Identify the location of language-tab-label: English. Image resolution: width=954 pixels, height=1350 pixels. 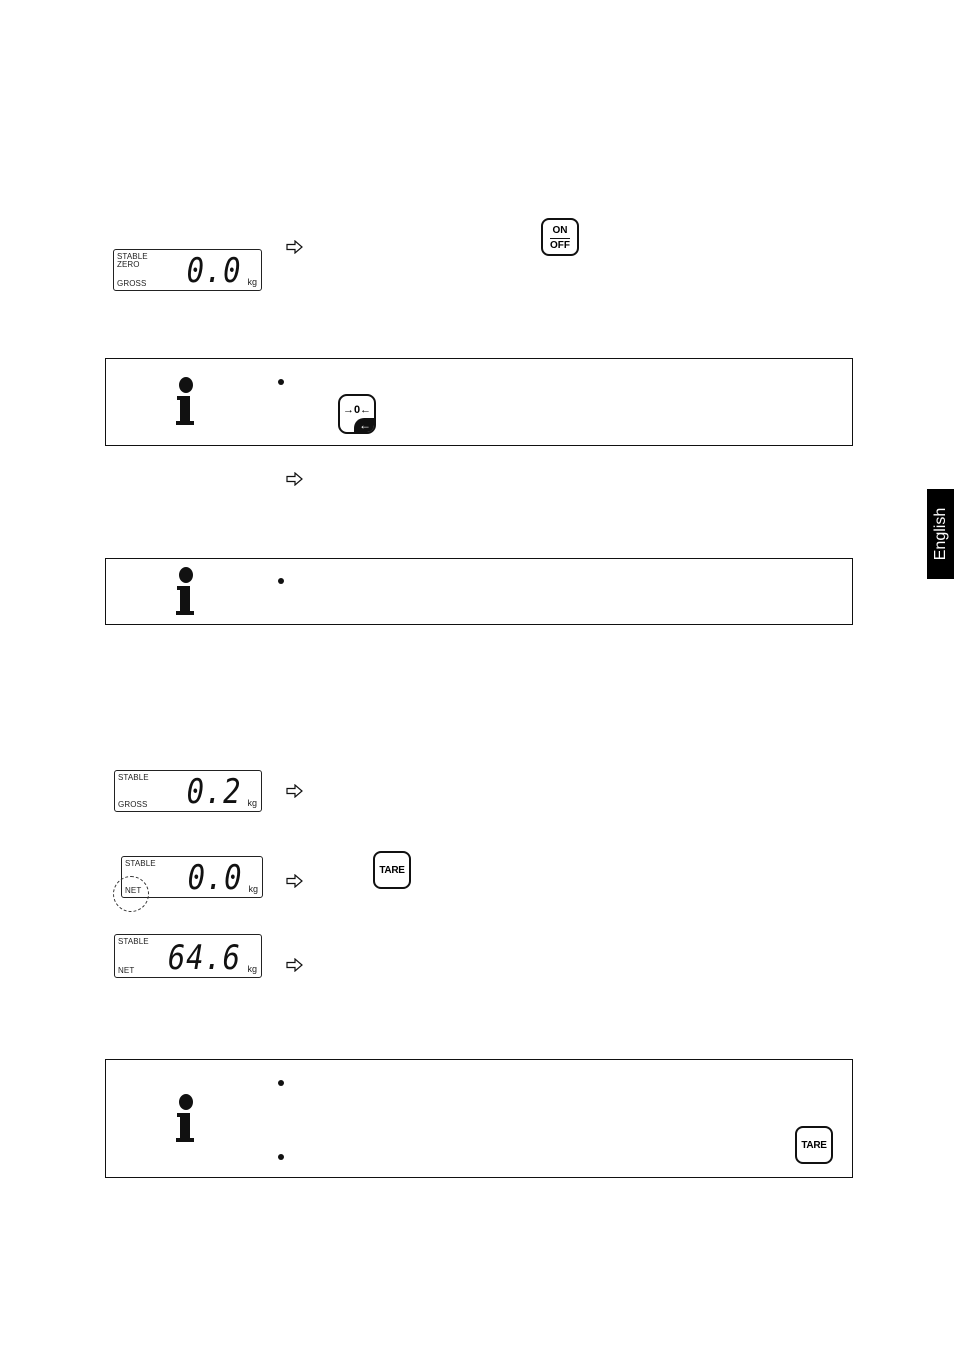
(940, 534).